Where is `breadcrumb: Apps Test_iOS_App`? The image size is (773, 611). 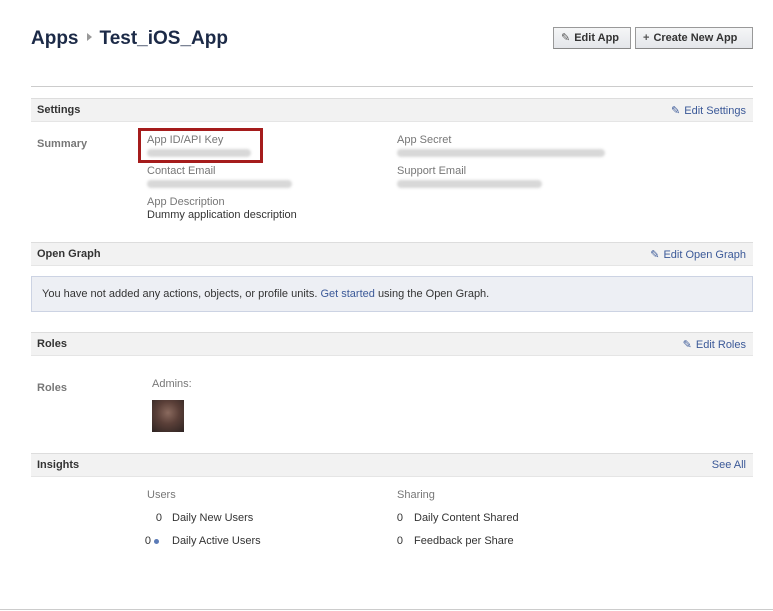 breadcrumb: Apps Test_iOS_App is located at coordinates (129, 39).